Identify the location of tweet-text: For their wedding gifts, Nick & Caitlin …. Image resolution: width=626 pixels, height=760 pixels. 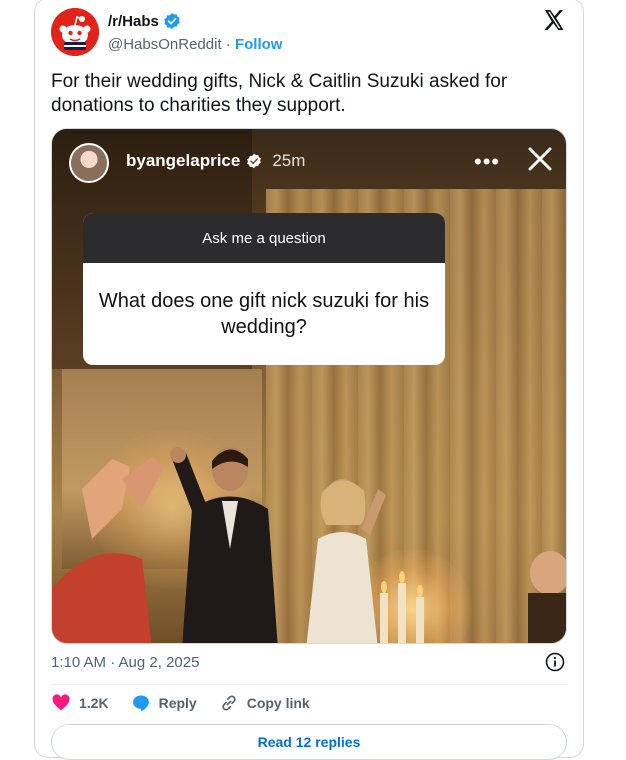
(279, 93).